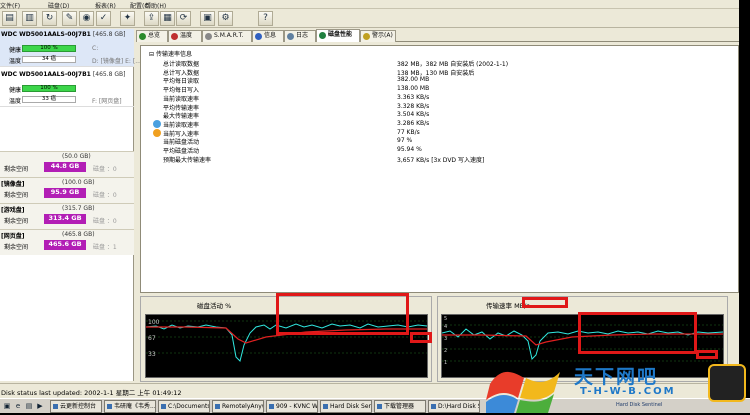 The image size is (750, 415). Describe the element at coordinates (174, 36) in the screenshot. I see `thermometer-icon` at that location.